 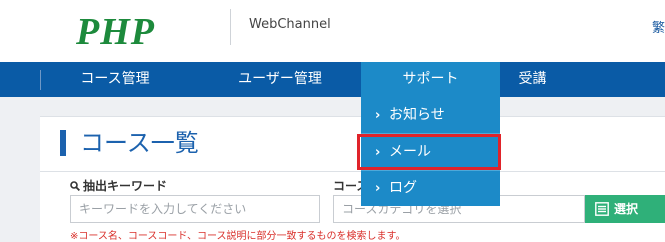 What do you see at coordinates (195, 209) in the screenshot?
I see `keyword-input` at bounding box center [195, 209].